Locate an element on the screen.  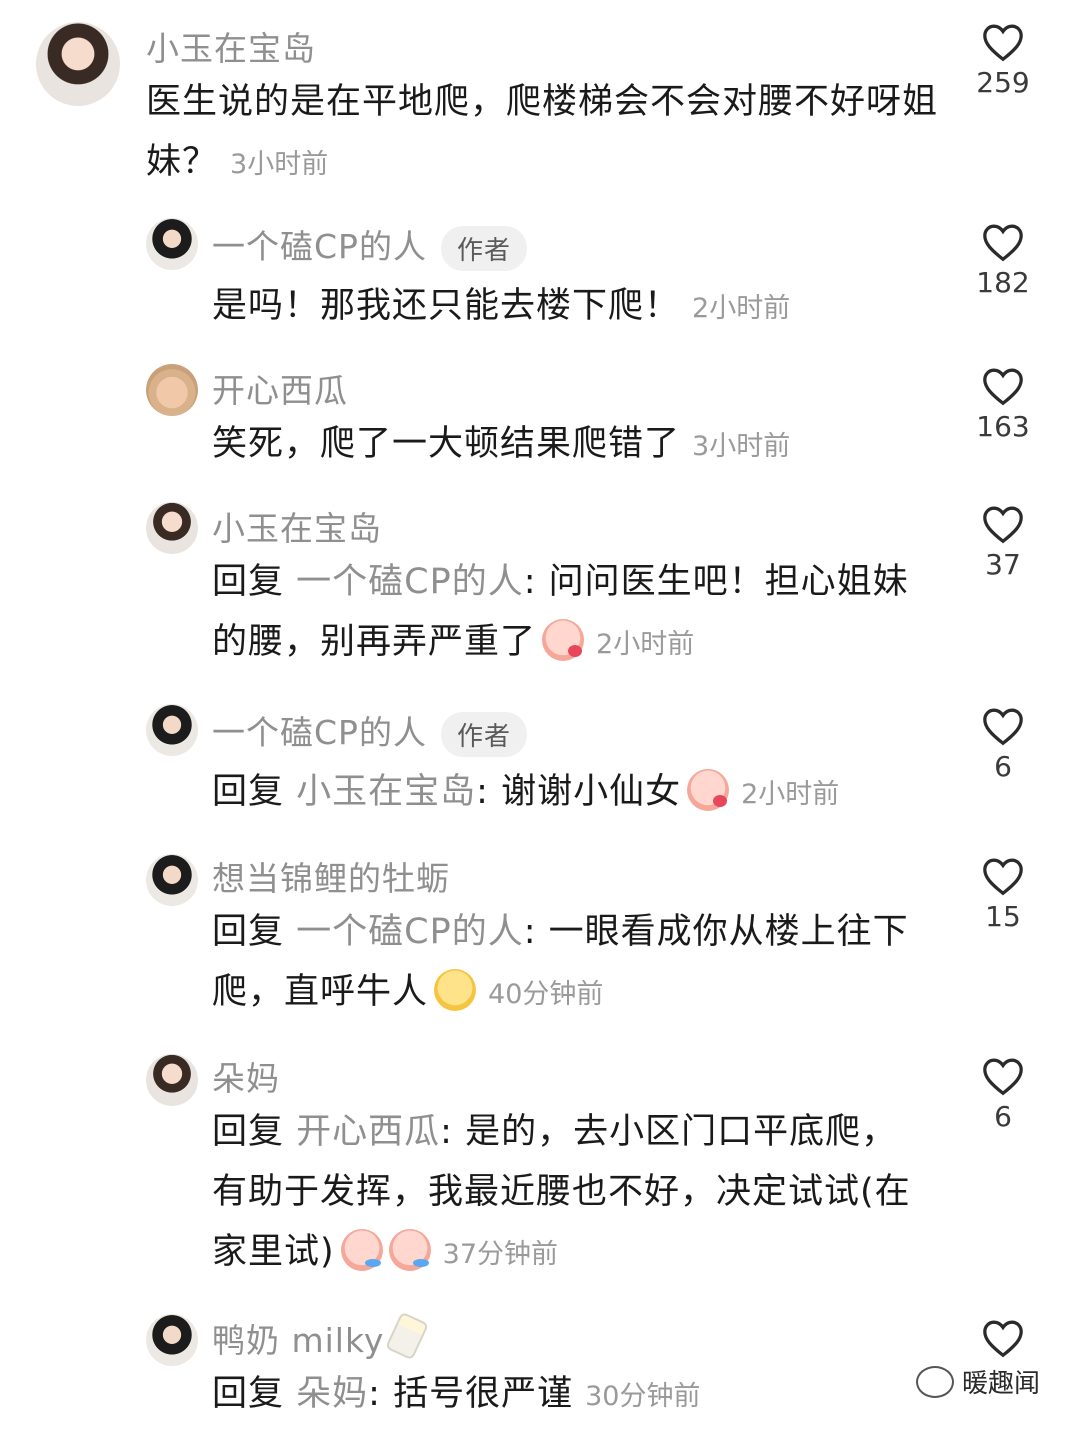
comment-username: 朵妈 is located at coordinates (246, 1076).